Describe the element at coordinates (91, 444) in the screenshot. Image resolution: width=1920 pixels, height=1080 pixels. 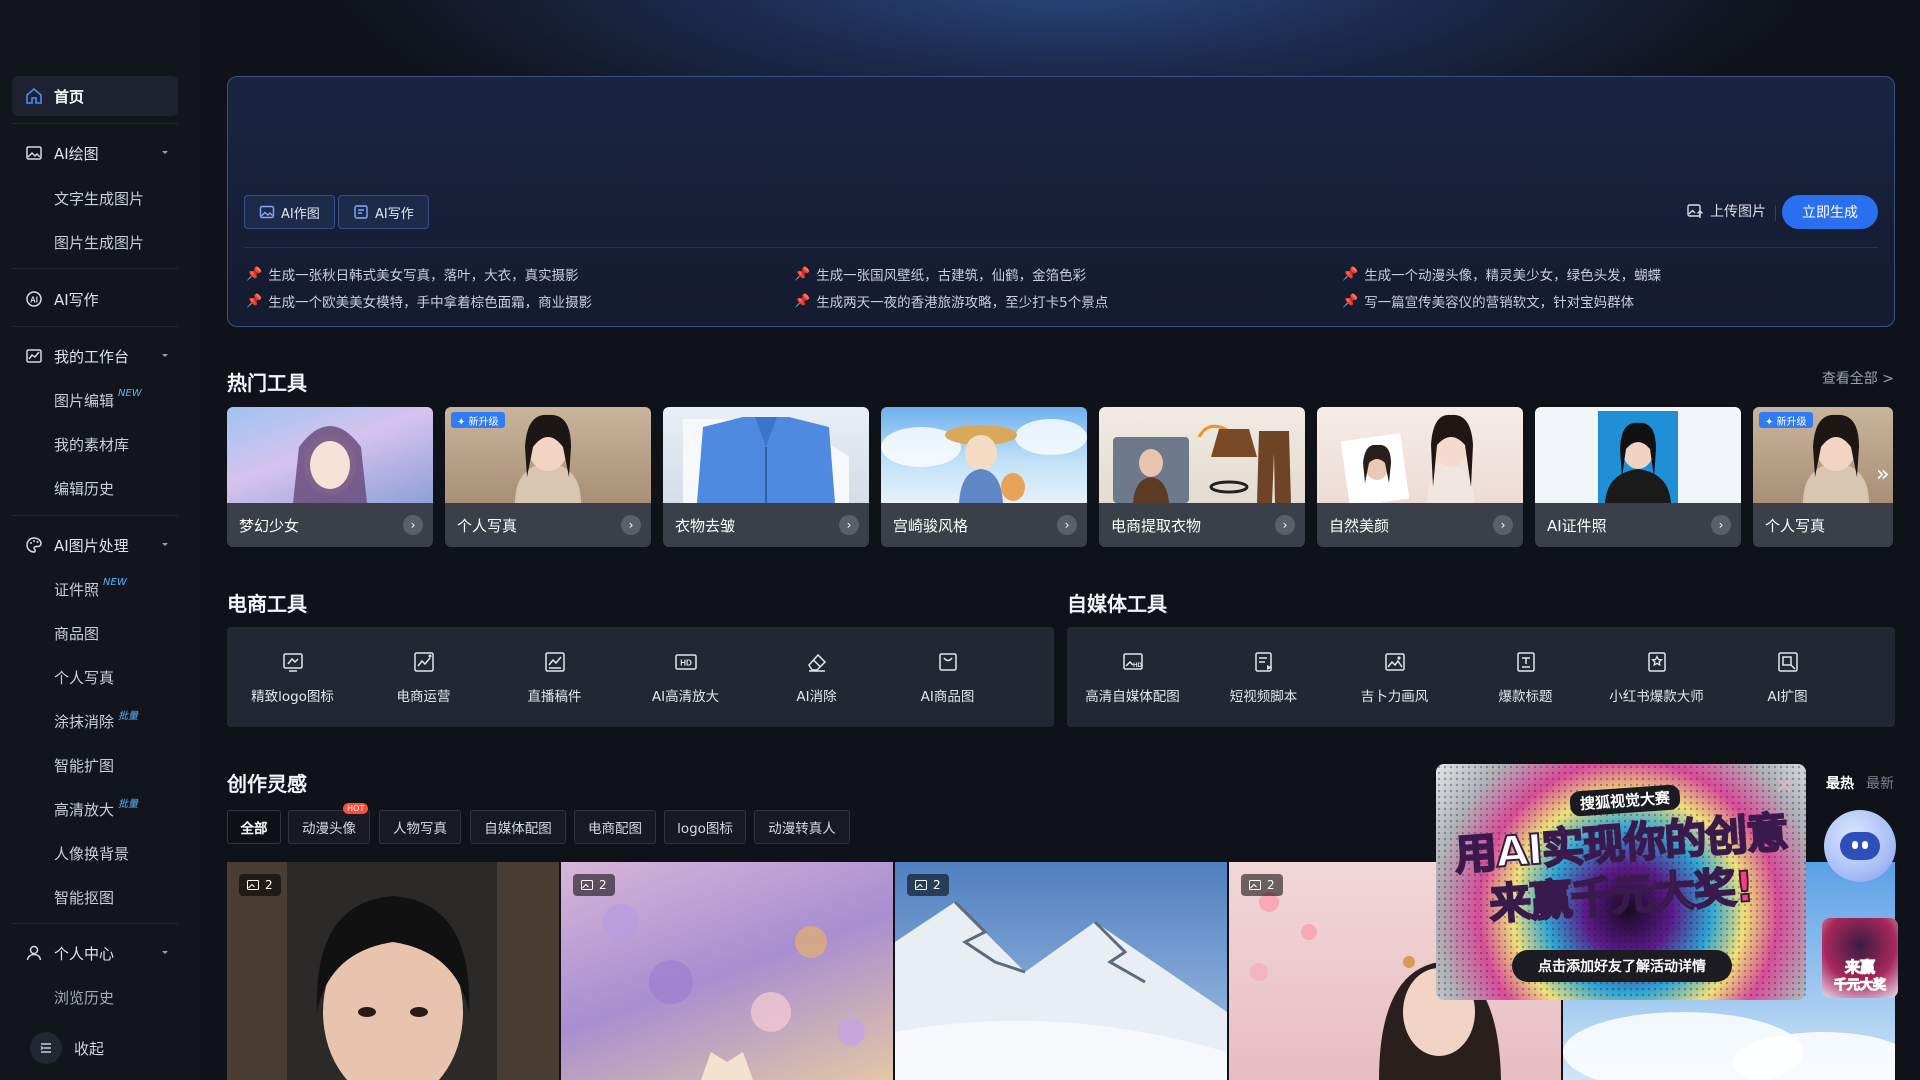
I see `sidebar-subitem-material-library: 我的素材库` at that location.